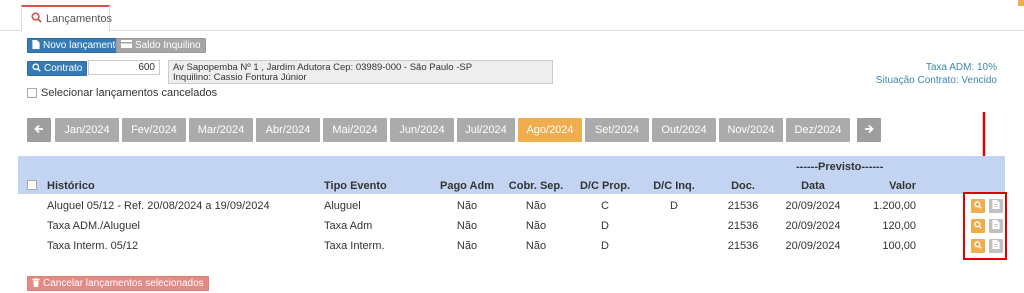  What do you see at coordinates (674, 186) in the screenshot?
I see `col-dc-inq: D/C Inq.` at bounding box center [674, 186].